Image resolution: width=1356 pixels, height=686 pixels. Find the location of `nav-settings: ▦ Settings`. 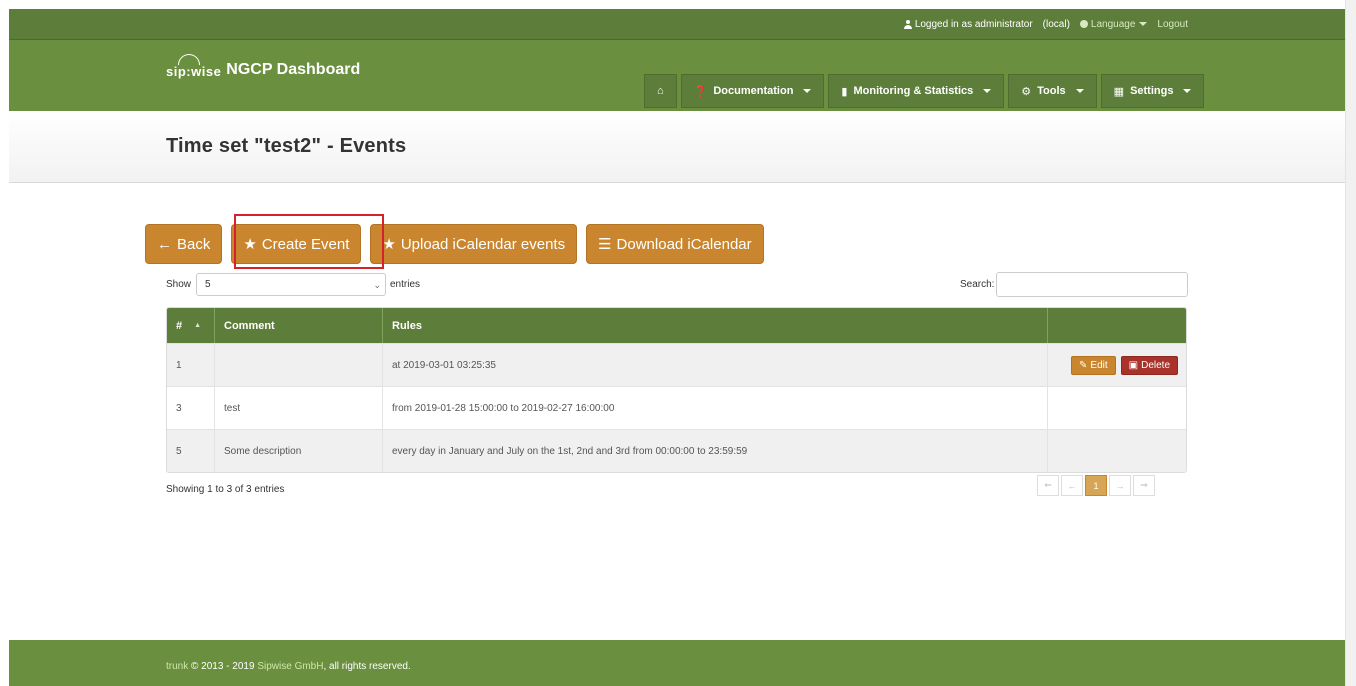

nav-settings: ▦ Settings is located at coordinates (1152, 91).